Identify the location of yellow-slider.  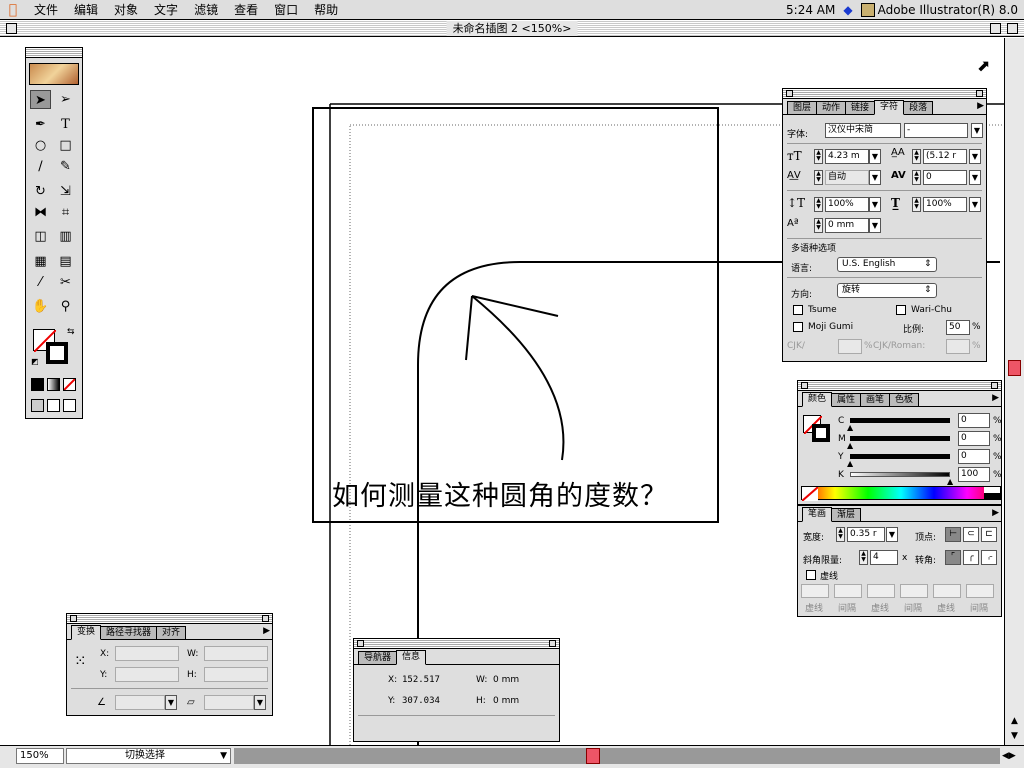
(900, 456).